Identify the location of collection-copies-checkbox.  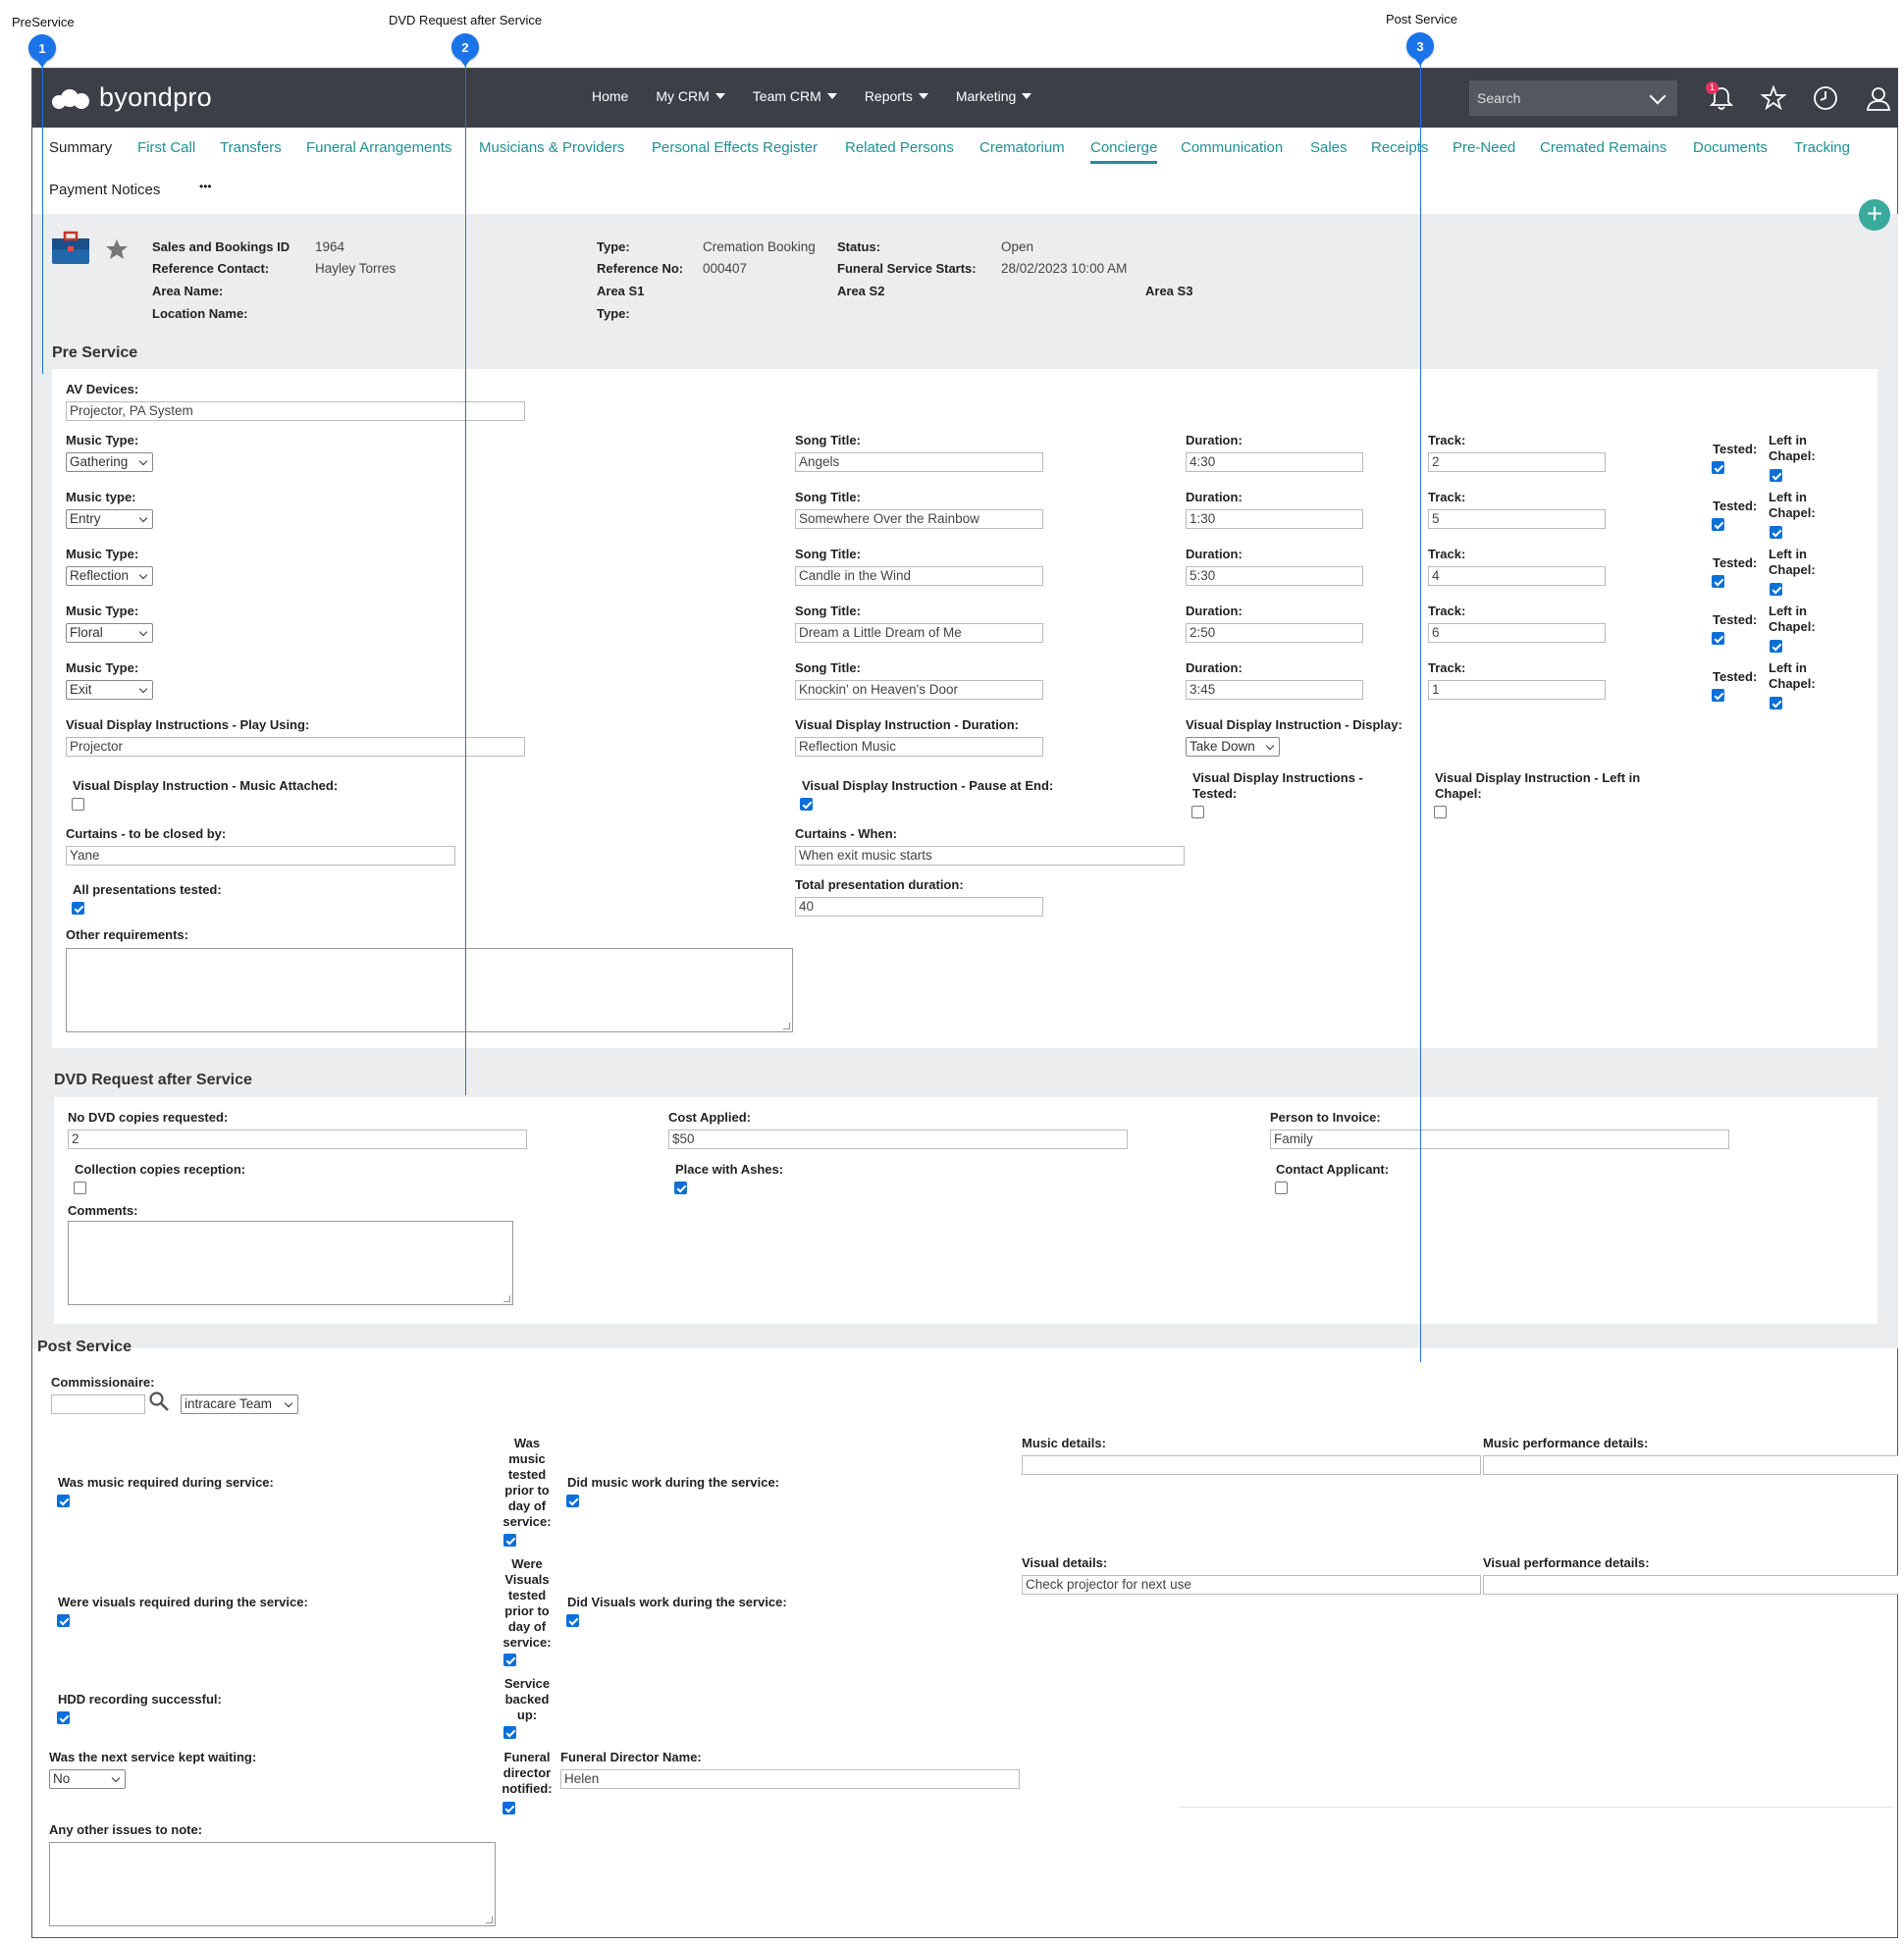
(80, 1188).